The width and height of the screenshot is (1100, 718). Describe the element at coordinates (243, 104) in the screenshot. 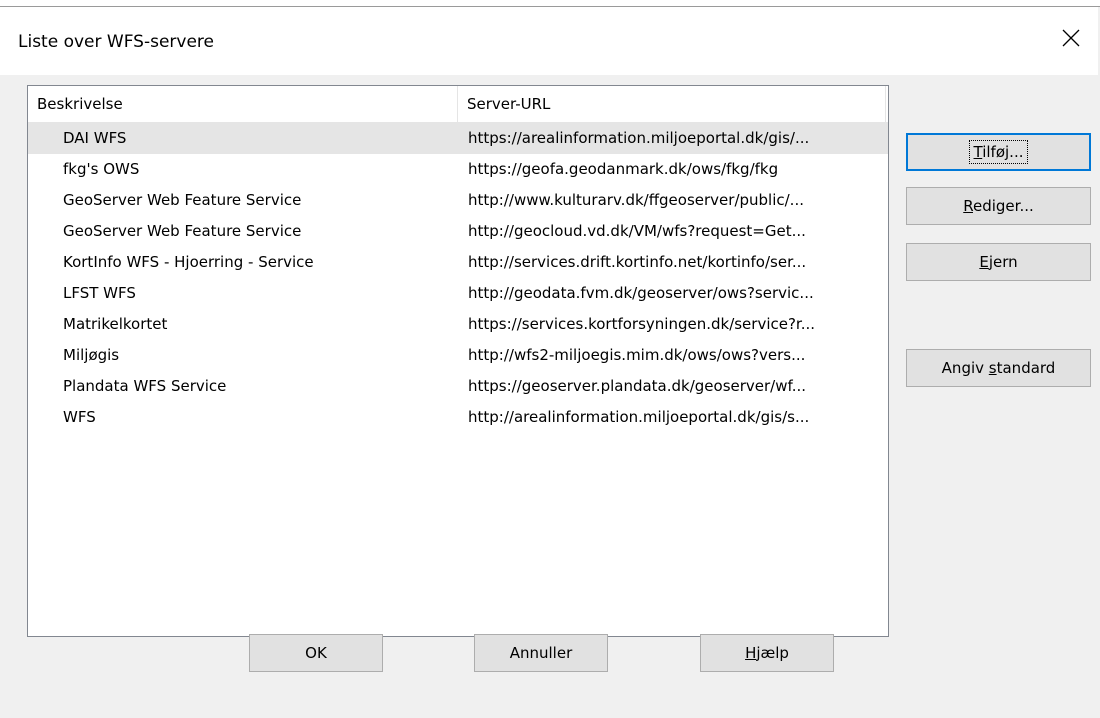

I see `column-header-description: Beskrivelse` at that location.